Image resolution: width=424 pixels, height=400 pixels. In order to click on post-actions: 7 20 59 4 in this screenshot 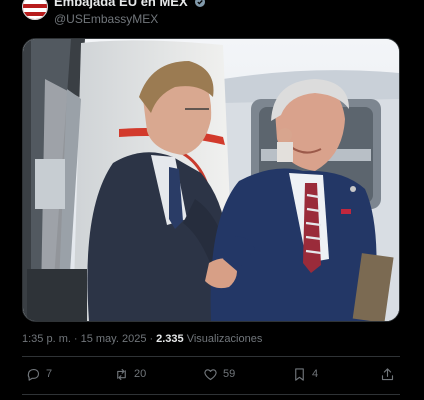, I will do `click(211, 374)`.